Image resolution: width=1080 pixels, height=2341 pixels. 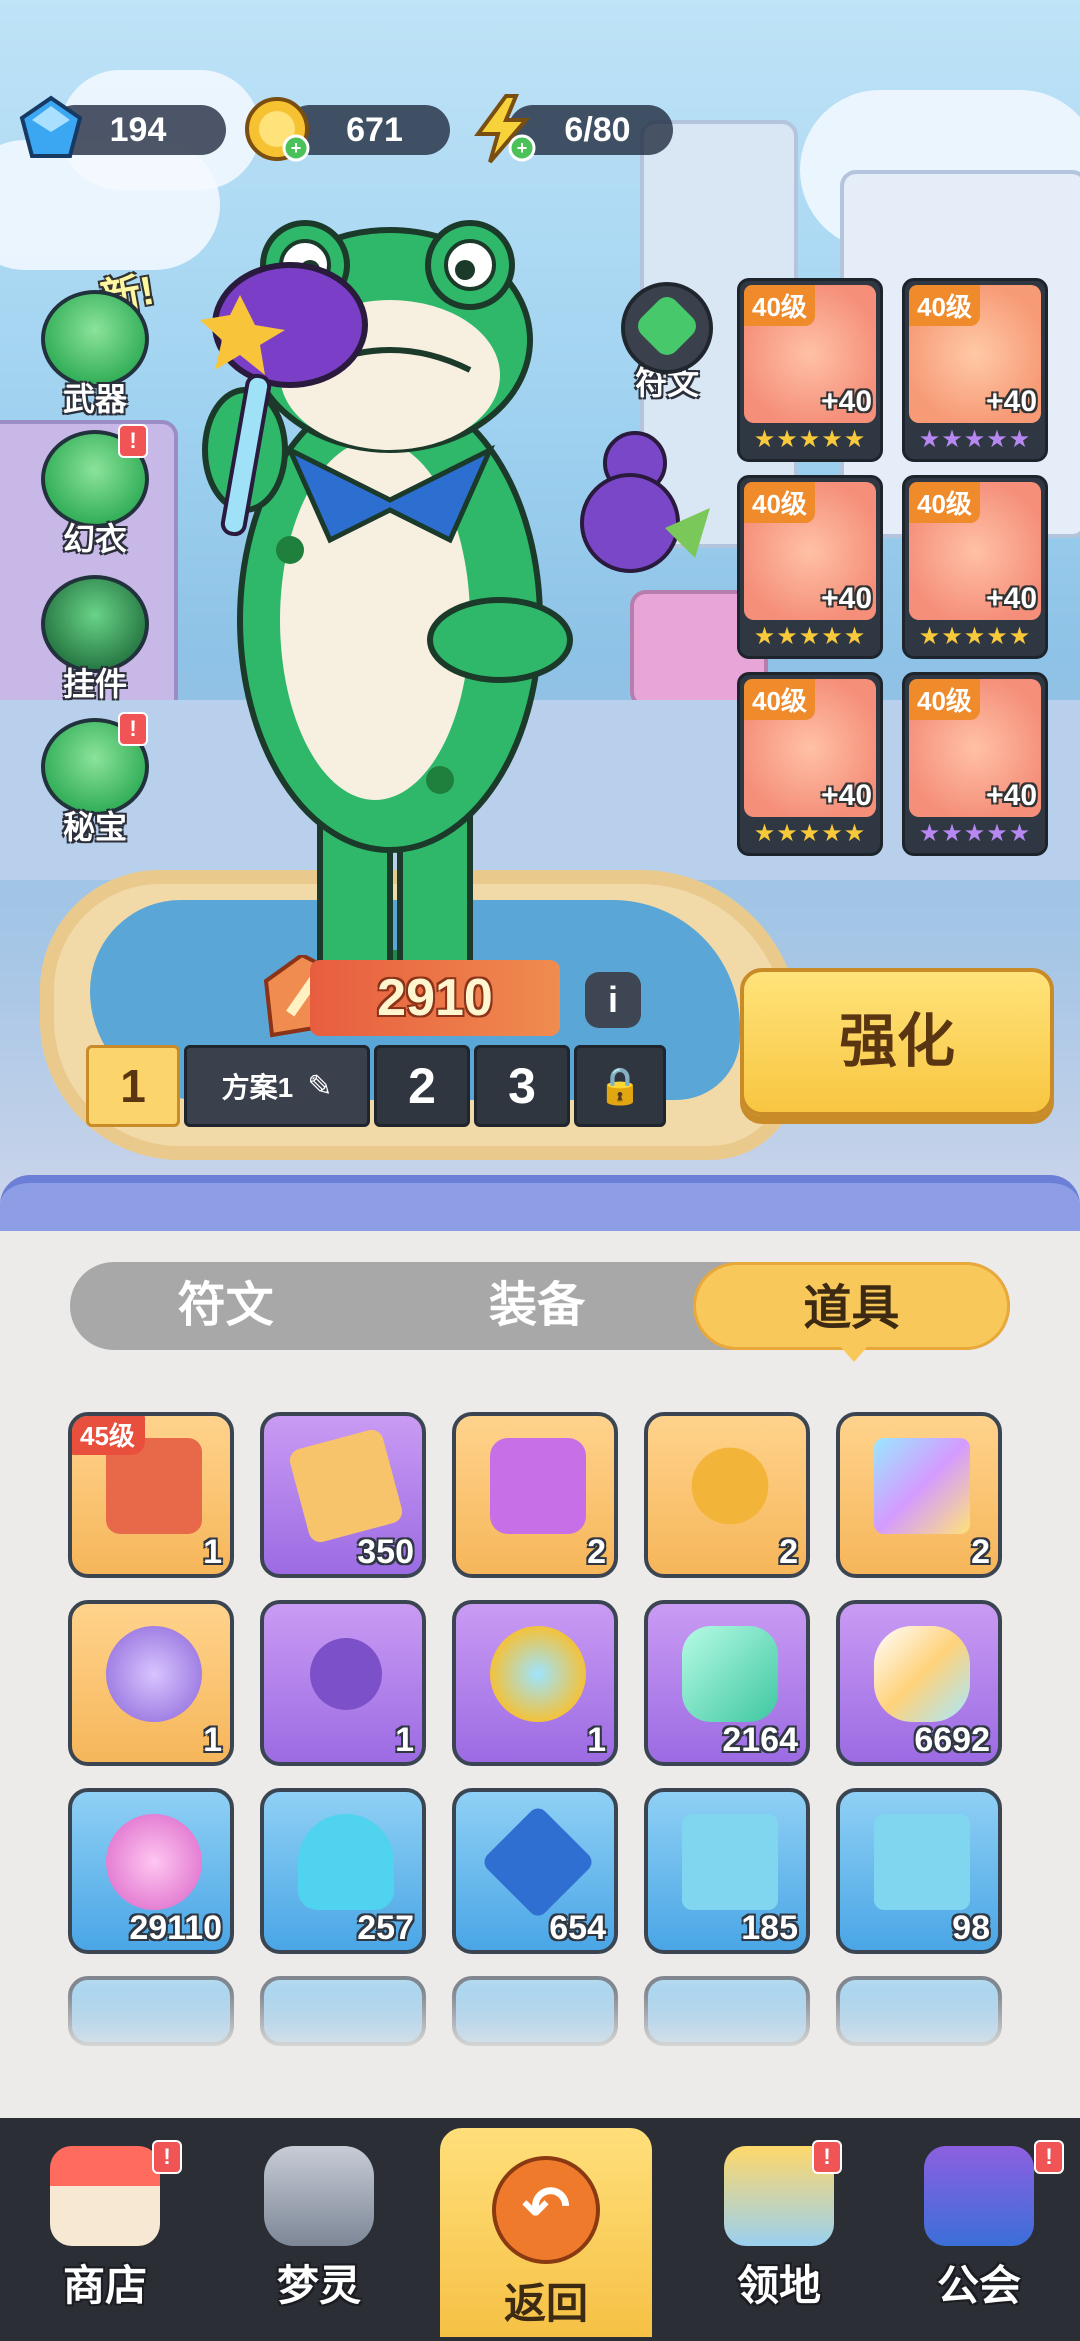 I want to click on nav-label-dream: 梦灵, so click(x=318, y=2285).